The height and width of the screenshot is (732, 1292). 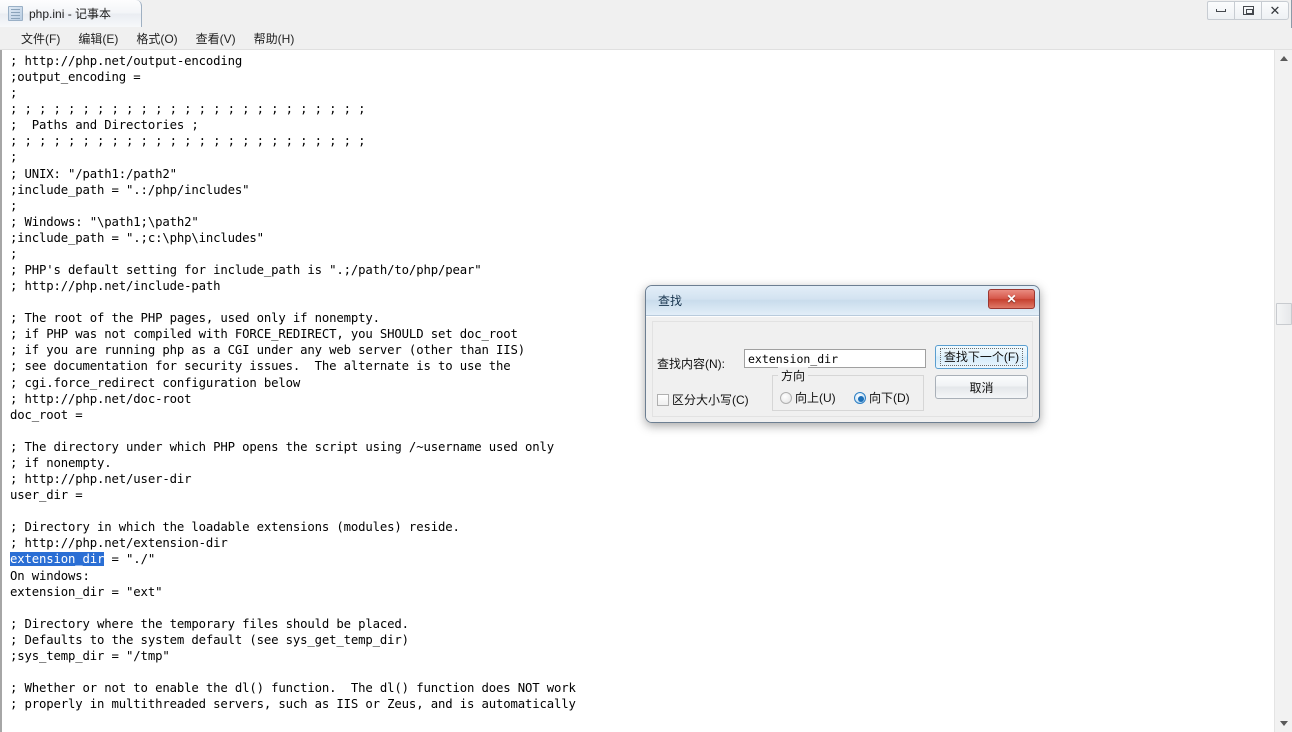 What do you see at coordinates (793, 375) in the screenshot?
I see `direction-groupbox-legend: 方向` at bounding box center [793, 375].